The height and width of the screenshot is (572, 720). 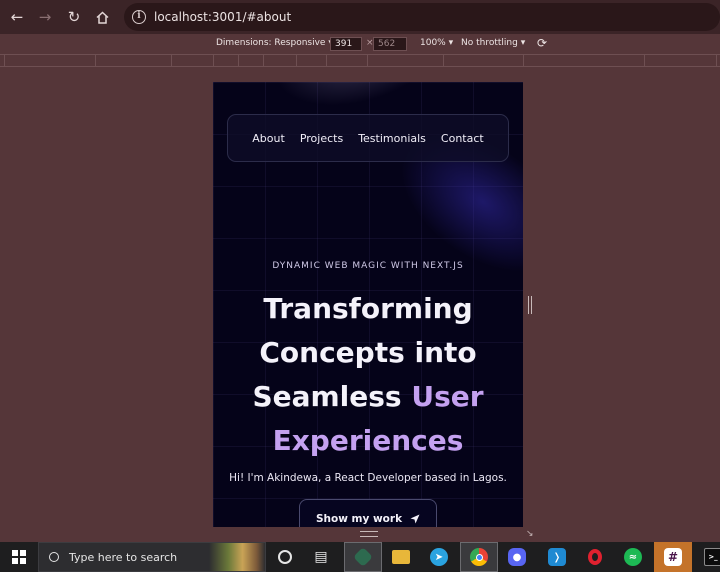 I want to click on cortana-icon, so click(x=285, y=557).